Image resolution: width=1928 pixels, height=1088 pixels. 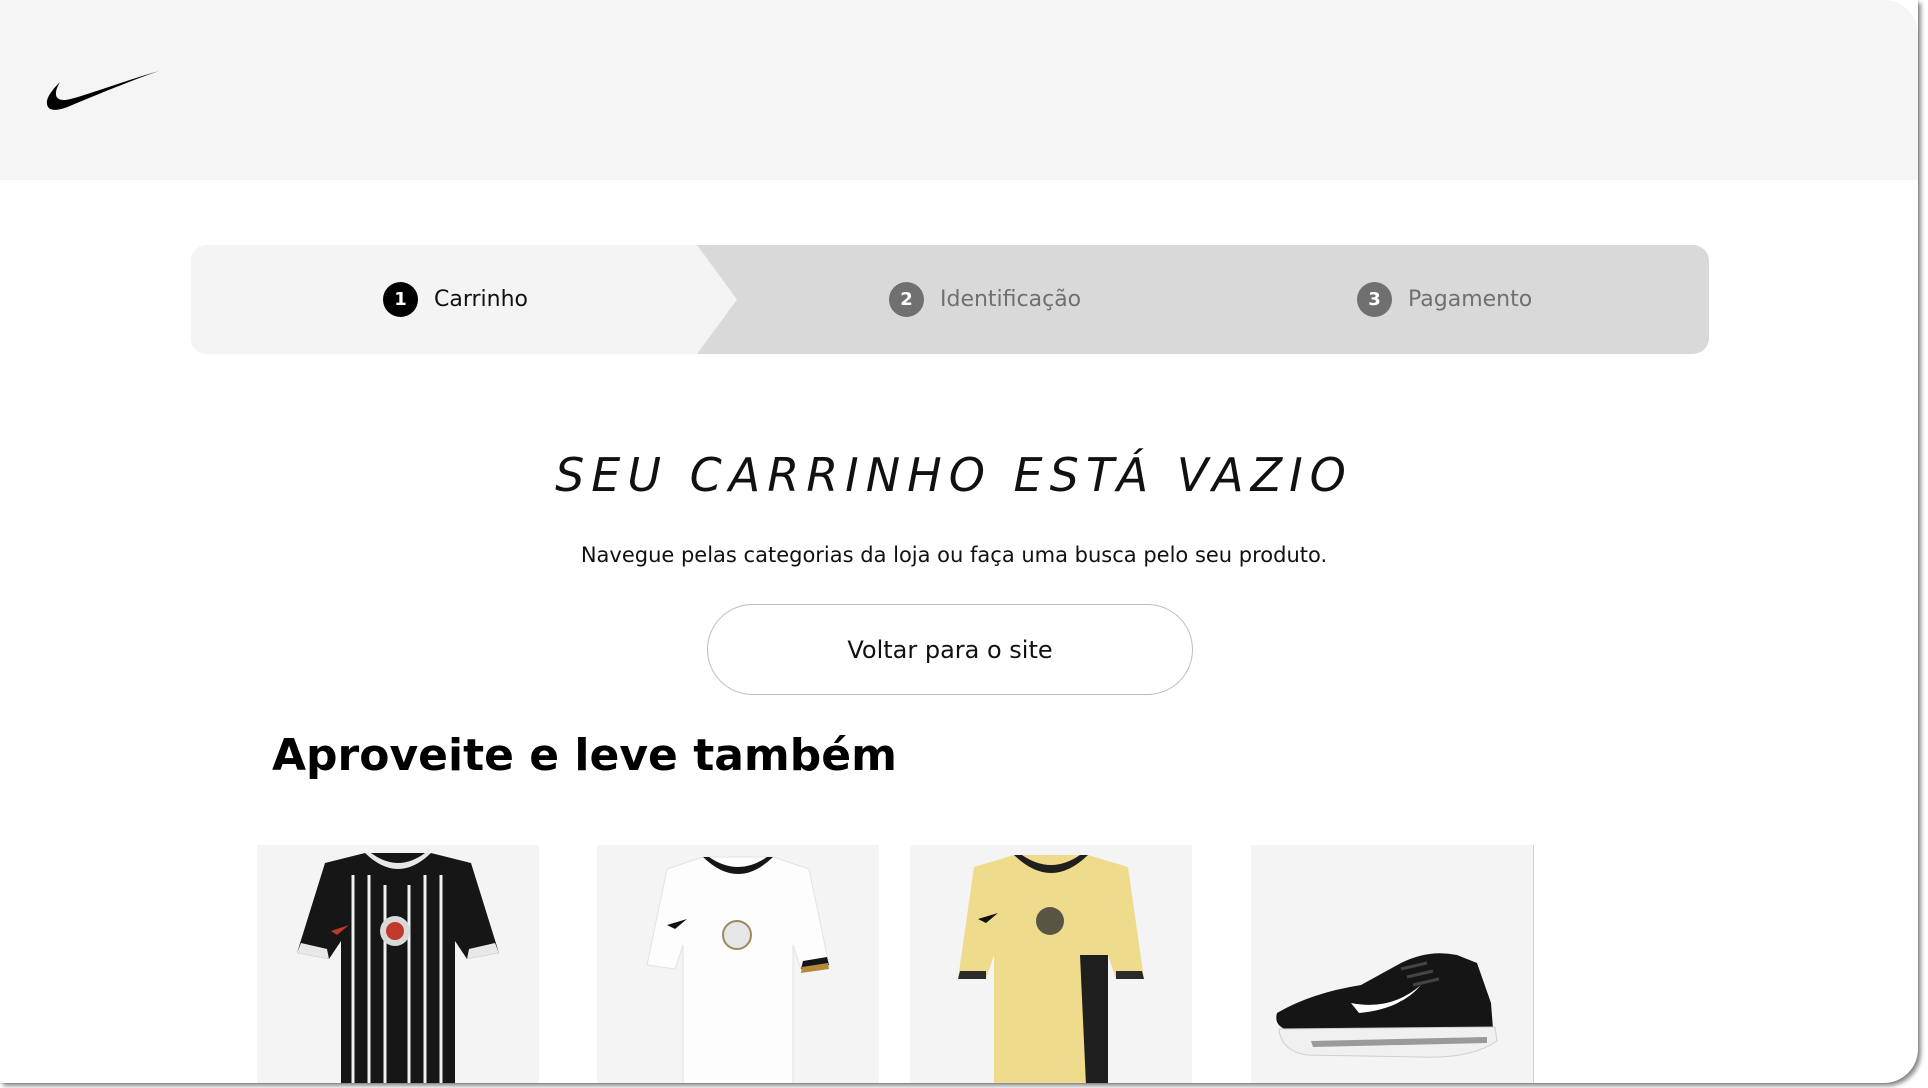 What do you see at coordinates (481, 299) in the screenshot?
I see `step-label: Carrinho` at bounding box center [481, 299].